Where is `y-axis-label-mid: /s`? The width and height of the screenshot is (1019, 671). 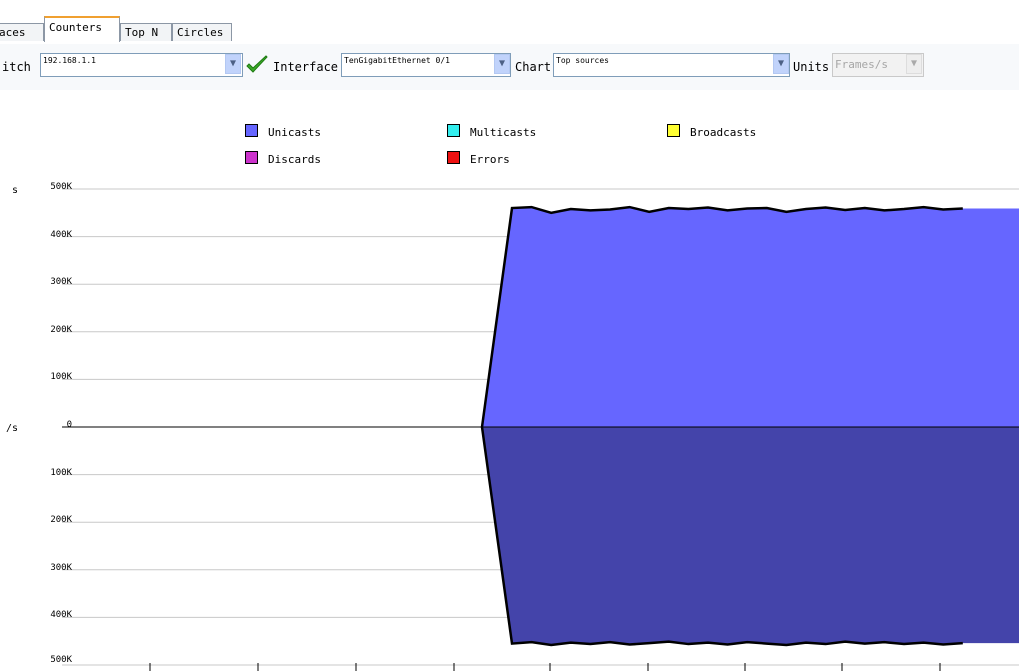
y-axis-label-mid: /s is located at coordinates (12, 428).